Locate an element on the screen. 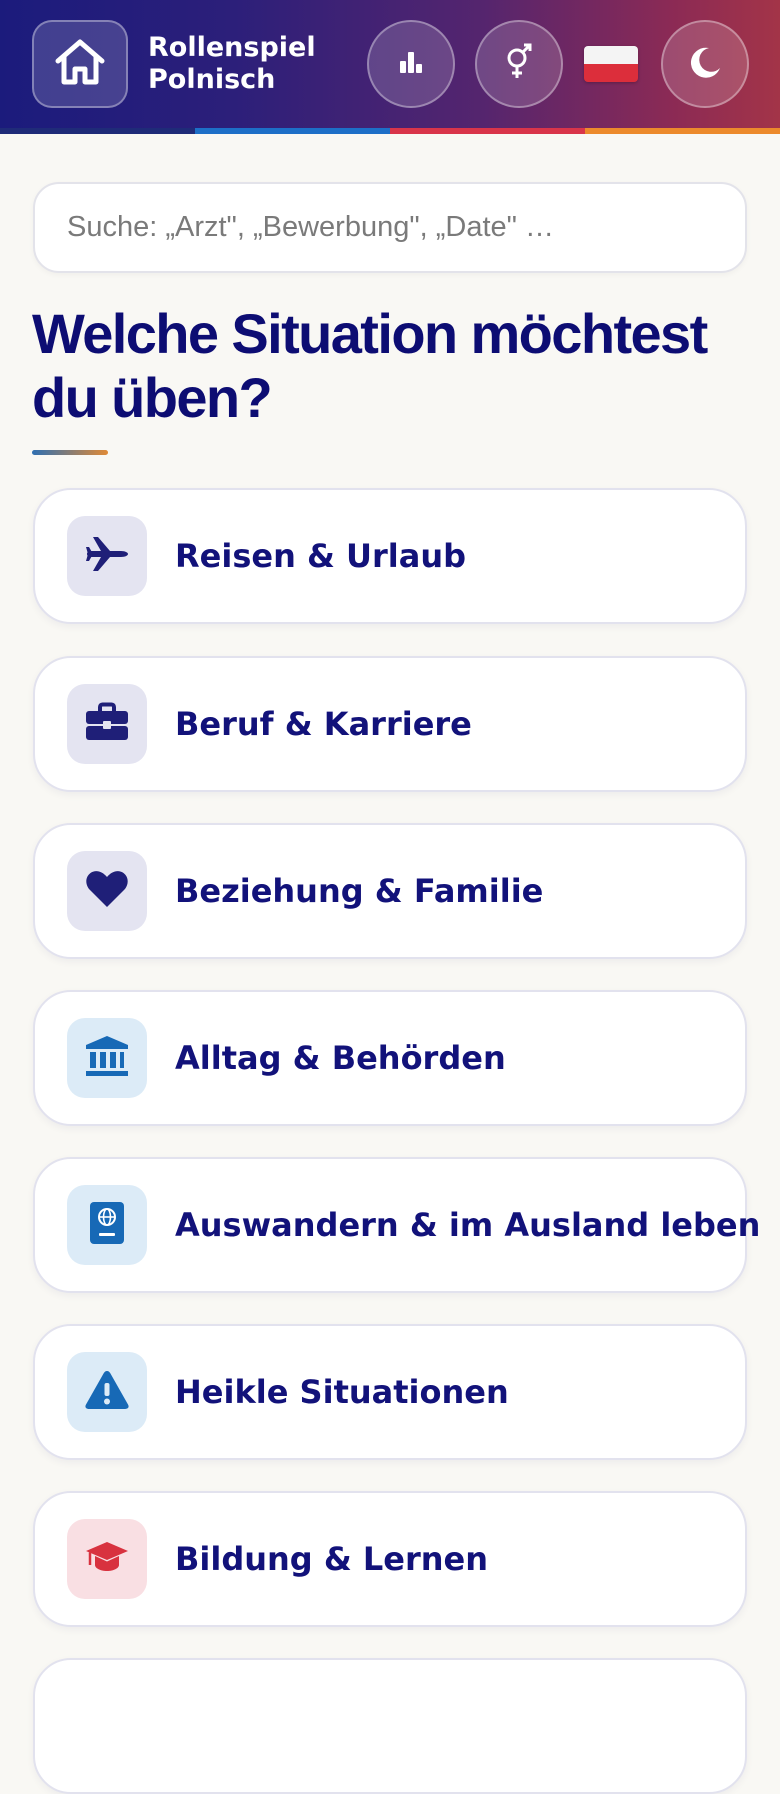 Image resolution: width=780 pixels, height=1794 pixels. language-flag-button is located at coordinates (611, 64).